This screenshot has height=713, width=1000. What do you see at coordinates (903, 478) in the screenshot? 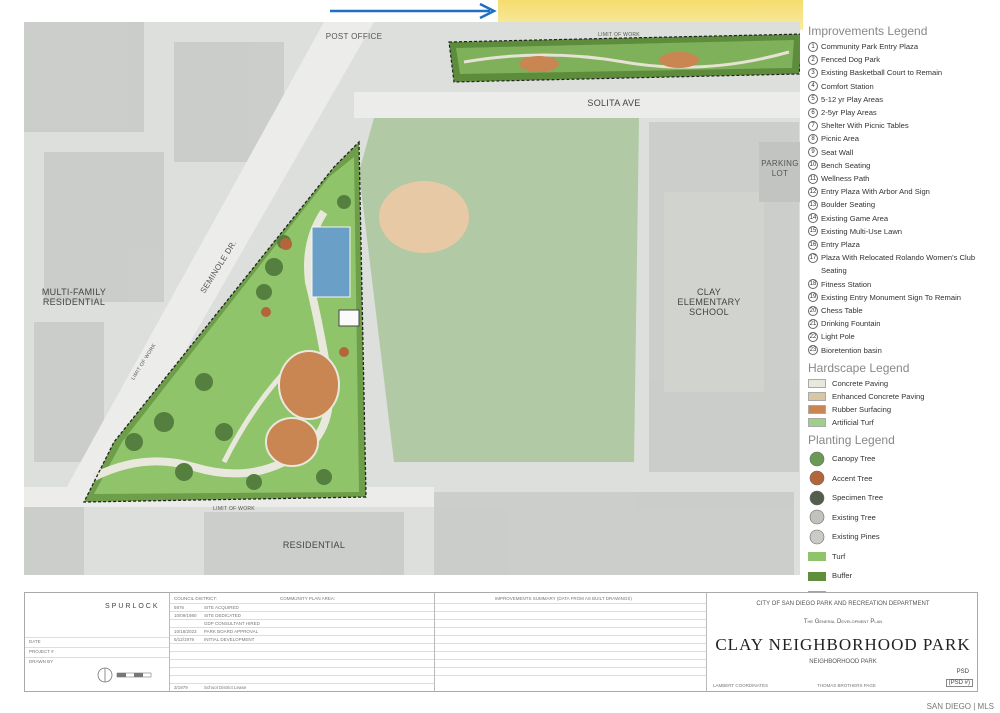
I see `planting-item: Accent Tree` at bounding box center [903, 478].